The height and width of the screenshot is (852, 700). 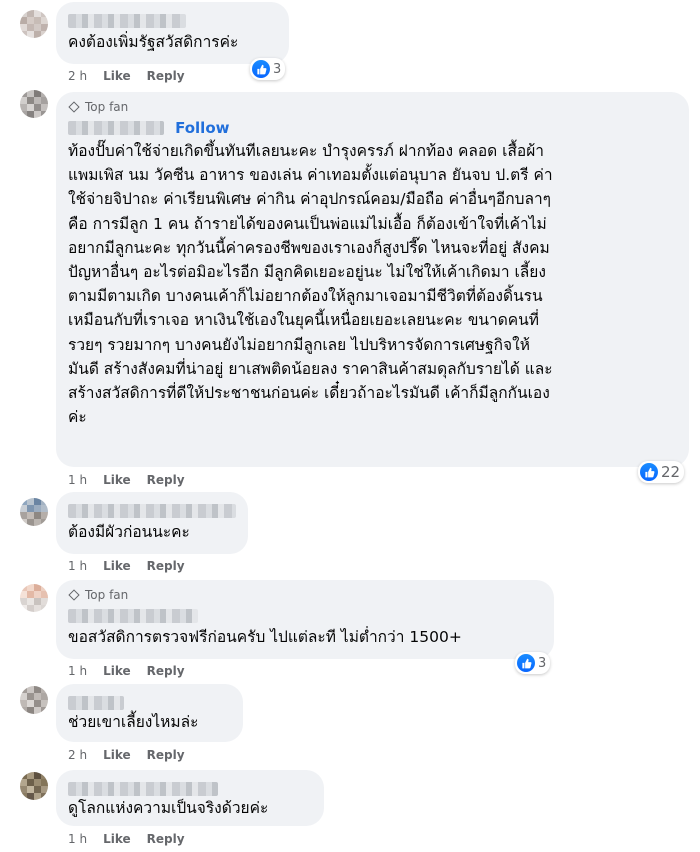 I want to click on comment-bubble: ต้องมีผัวก่อนนะคะ, so click(x=152, y=523).